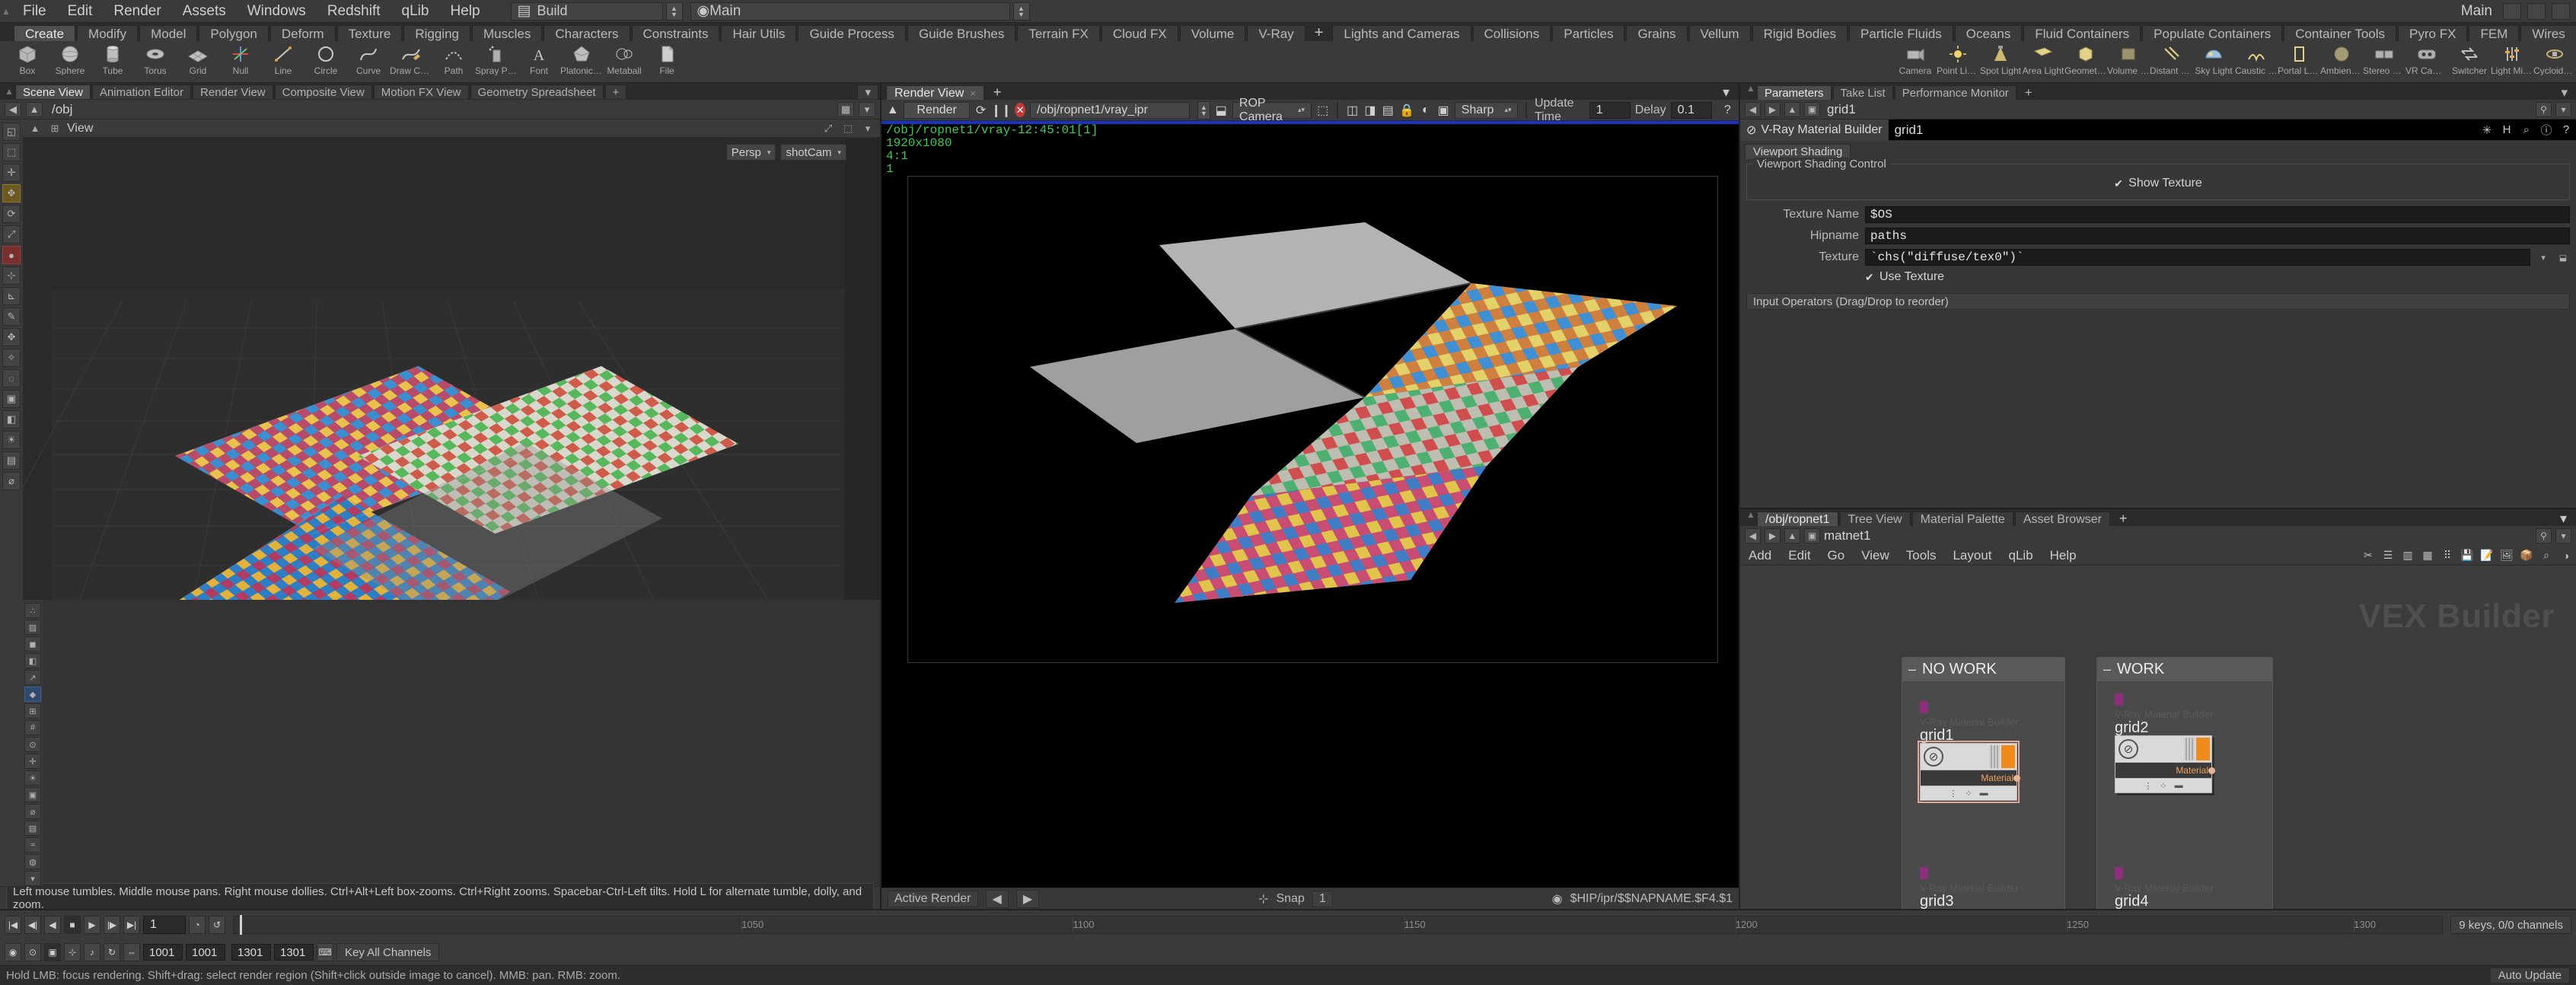 This screenshot has height=985, width=2576. What do you see at coordinates (1221, 110) in the screenshot?
I see `pick-rop-icon: ⬓` at bounding box center [1221, 110].